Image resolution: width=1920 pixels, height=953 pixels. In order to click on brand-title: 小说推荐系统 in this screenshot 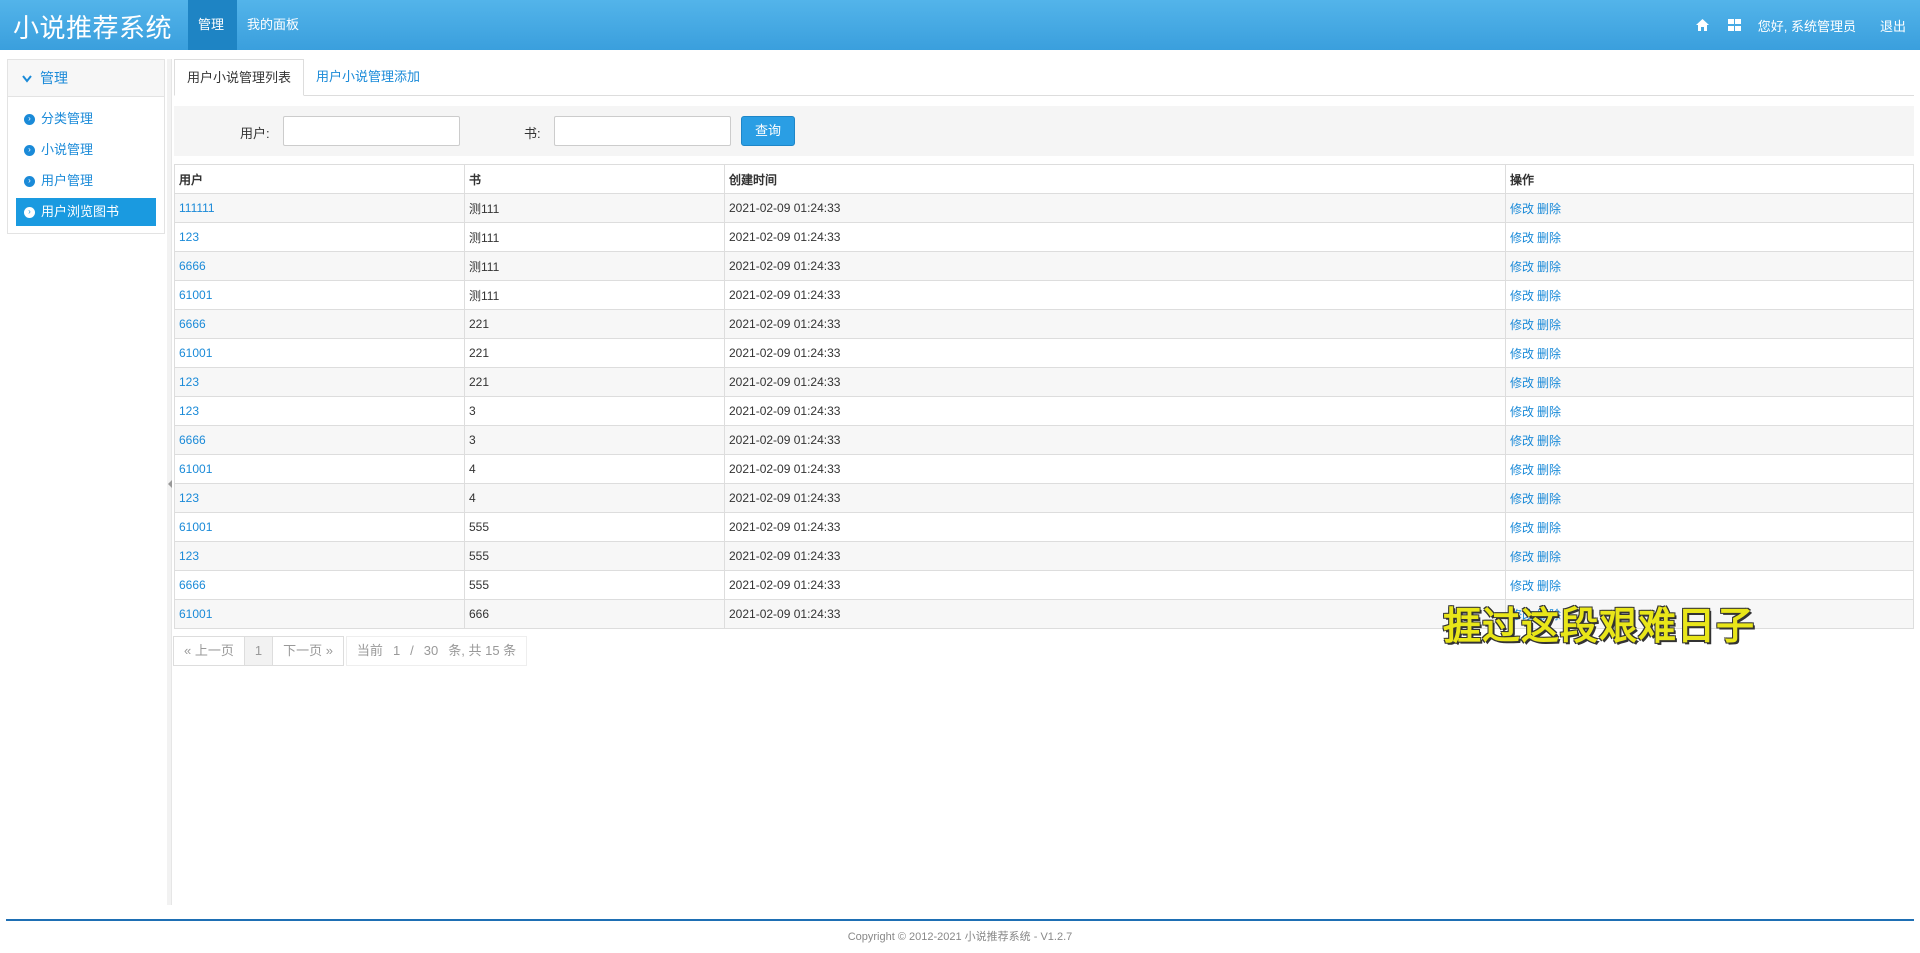, I will do `click(92, 26)`.